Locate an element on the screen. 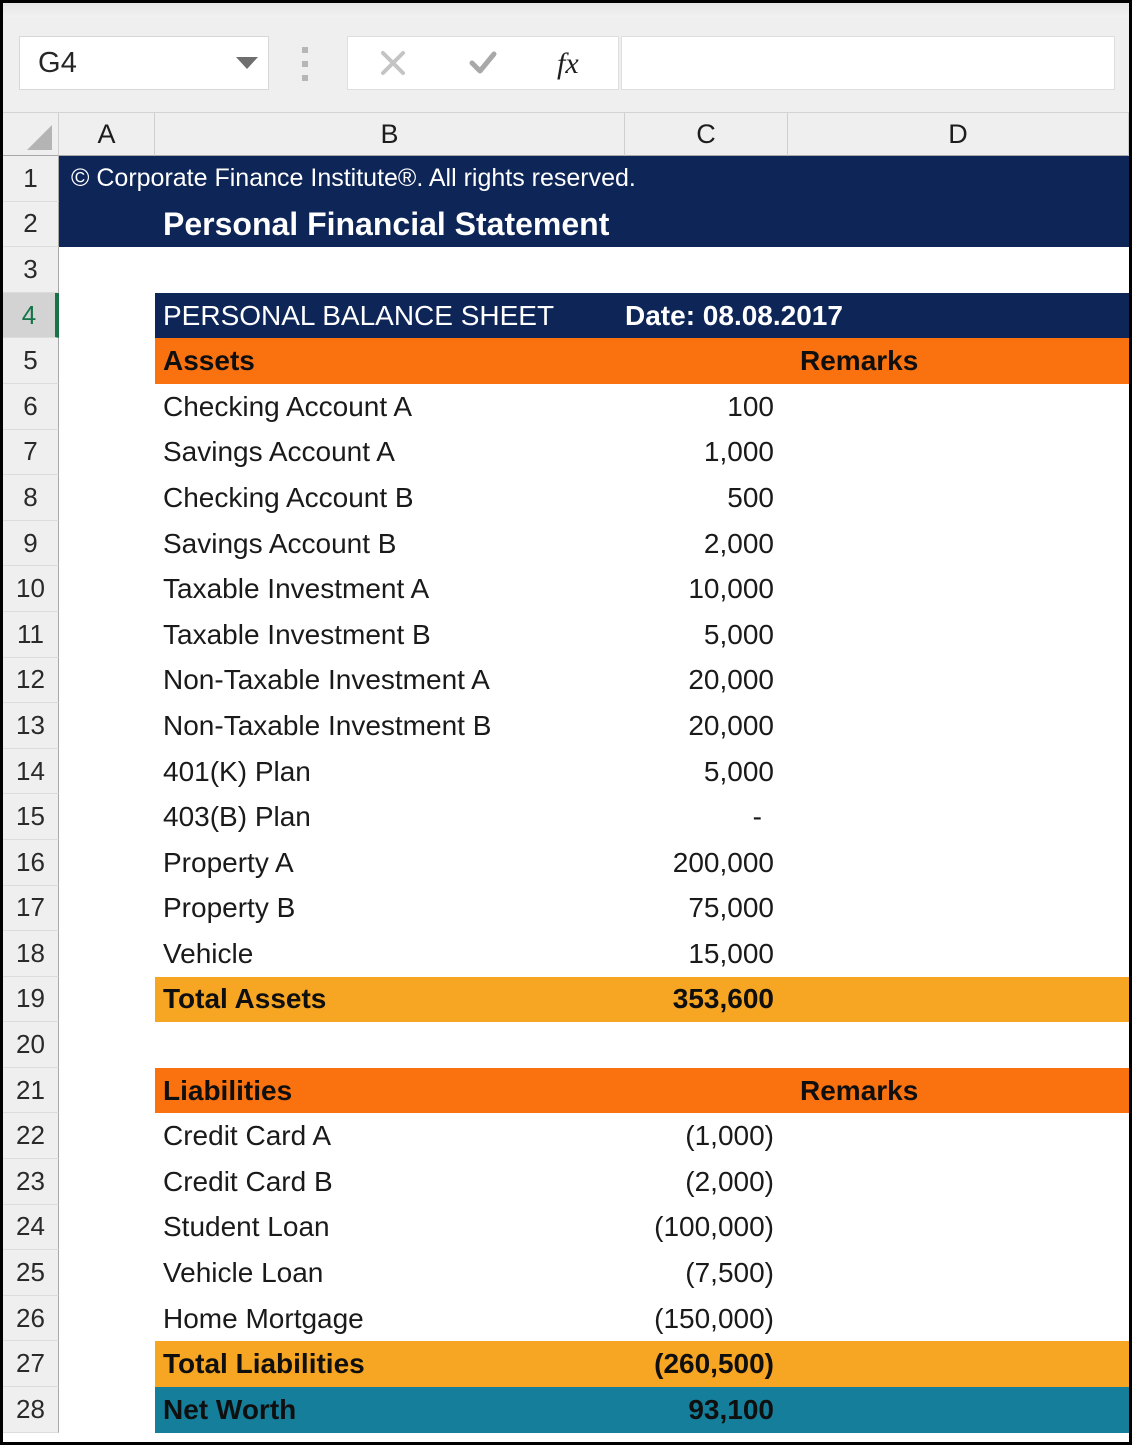 This screenshot has height=1445, width=1132. asset-value: 15,000 is located at coordinates (706, 954).